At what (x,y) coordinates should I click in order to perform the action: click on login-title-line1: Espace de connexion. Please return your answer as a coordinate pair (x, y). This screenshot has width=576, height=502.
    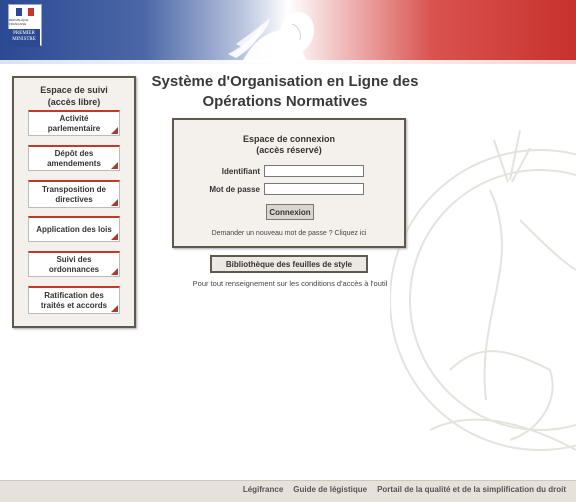
    Looking at the image, I should click on (289, 139).